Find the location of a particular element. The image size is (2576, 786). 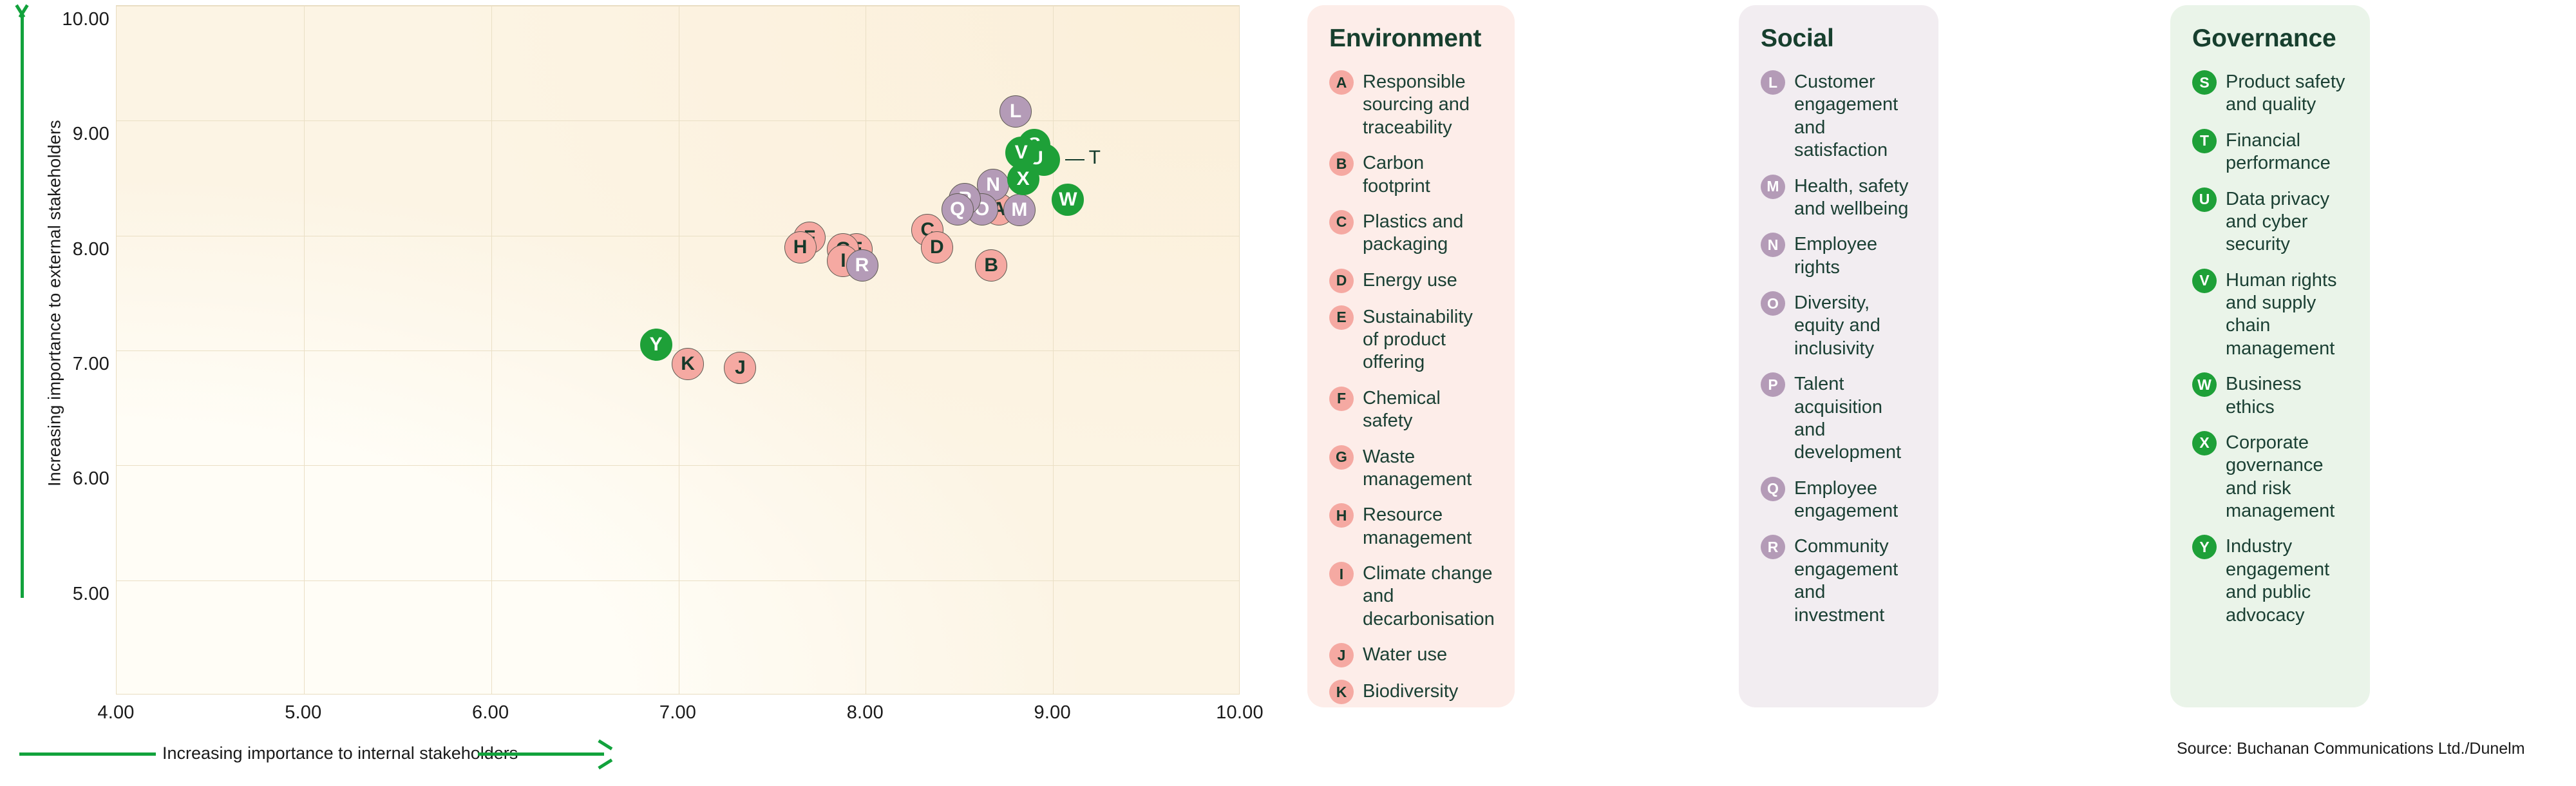

legend-dot-w: W is located at coordinates (2204, 385).